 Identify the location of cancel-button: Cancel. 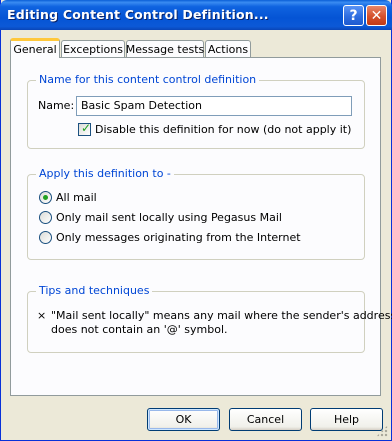
(265, 419).